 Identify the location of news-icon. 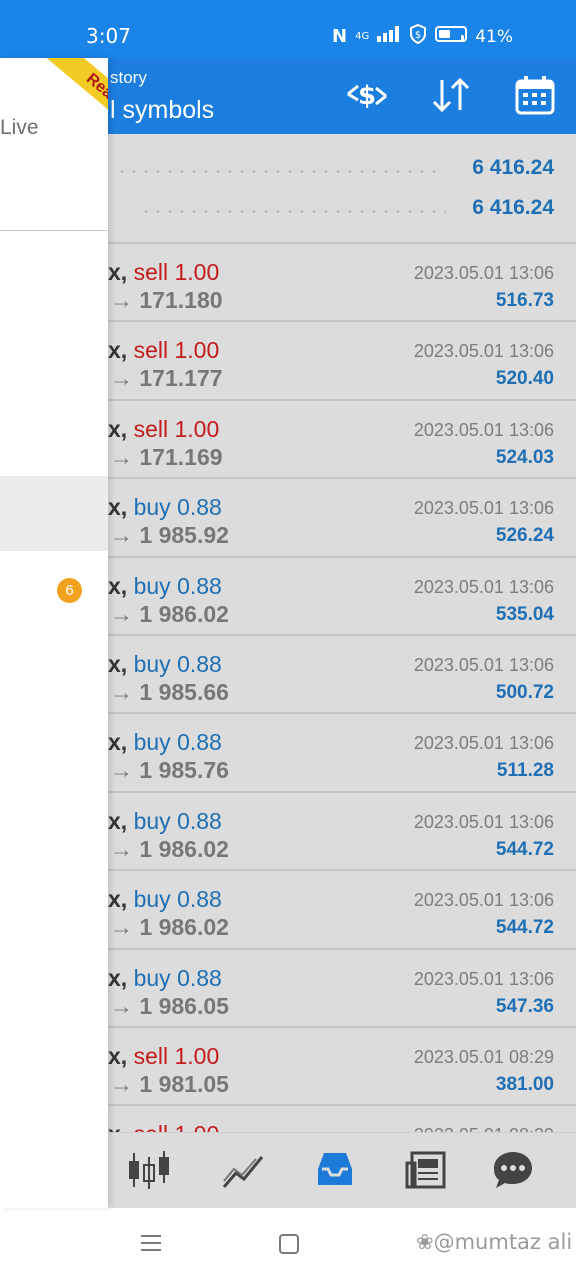
(427, 1170).